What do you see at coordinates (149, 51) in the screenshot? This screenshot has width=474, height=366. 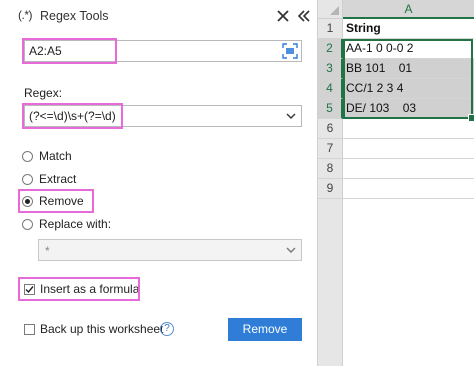 I see `range-input` at bounding box center [149, 51].